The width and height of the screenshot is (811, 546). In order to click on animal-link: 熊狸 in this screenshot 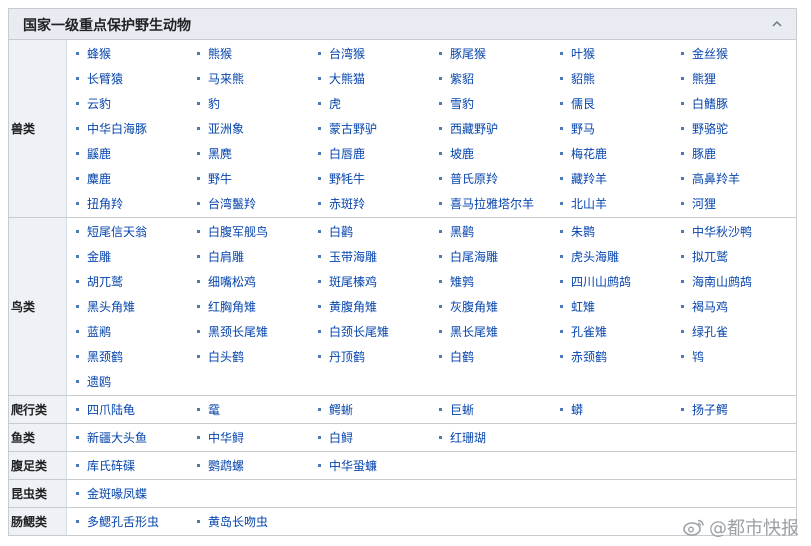, I will do `click(741, 78)`.